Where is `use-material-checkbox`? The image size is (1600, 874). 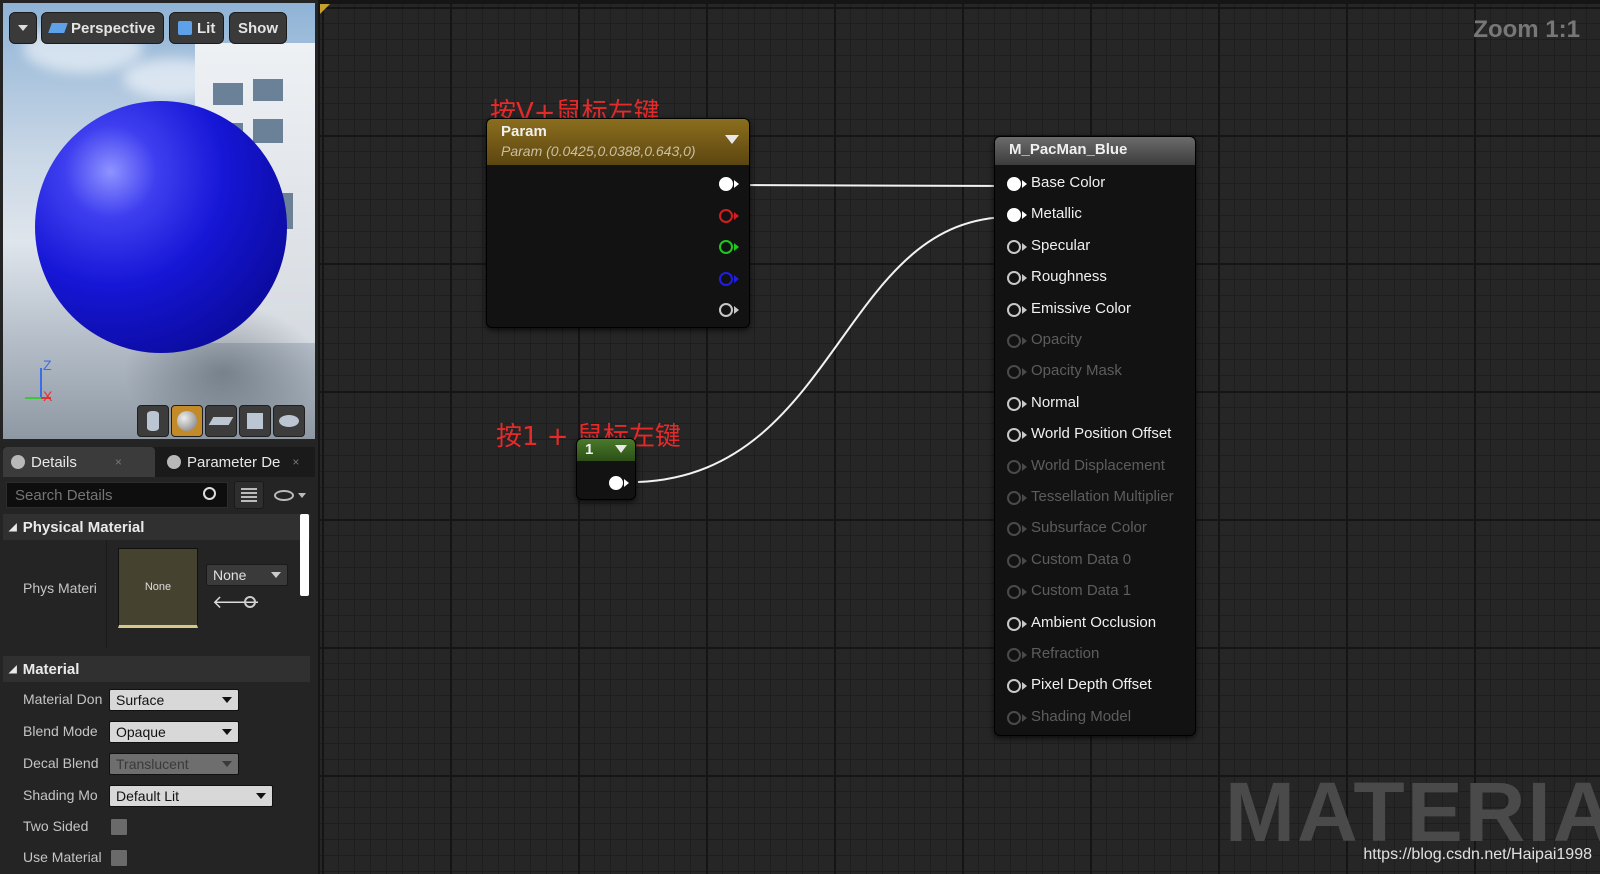 use-material-checkbox is located at coordinates (119, 858).